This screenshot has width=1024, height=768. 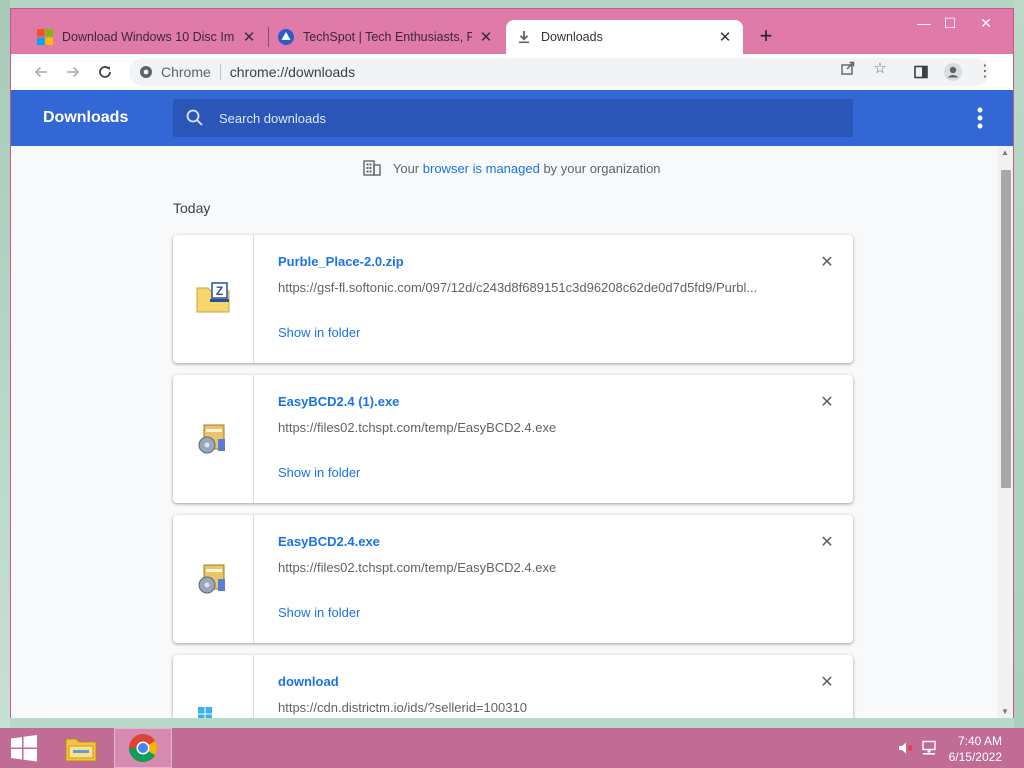 I want to click on file-icon-column: Z, so click(x=213, y=299).